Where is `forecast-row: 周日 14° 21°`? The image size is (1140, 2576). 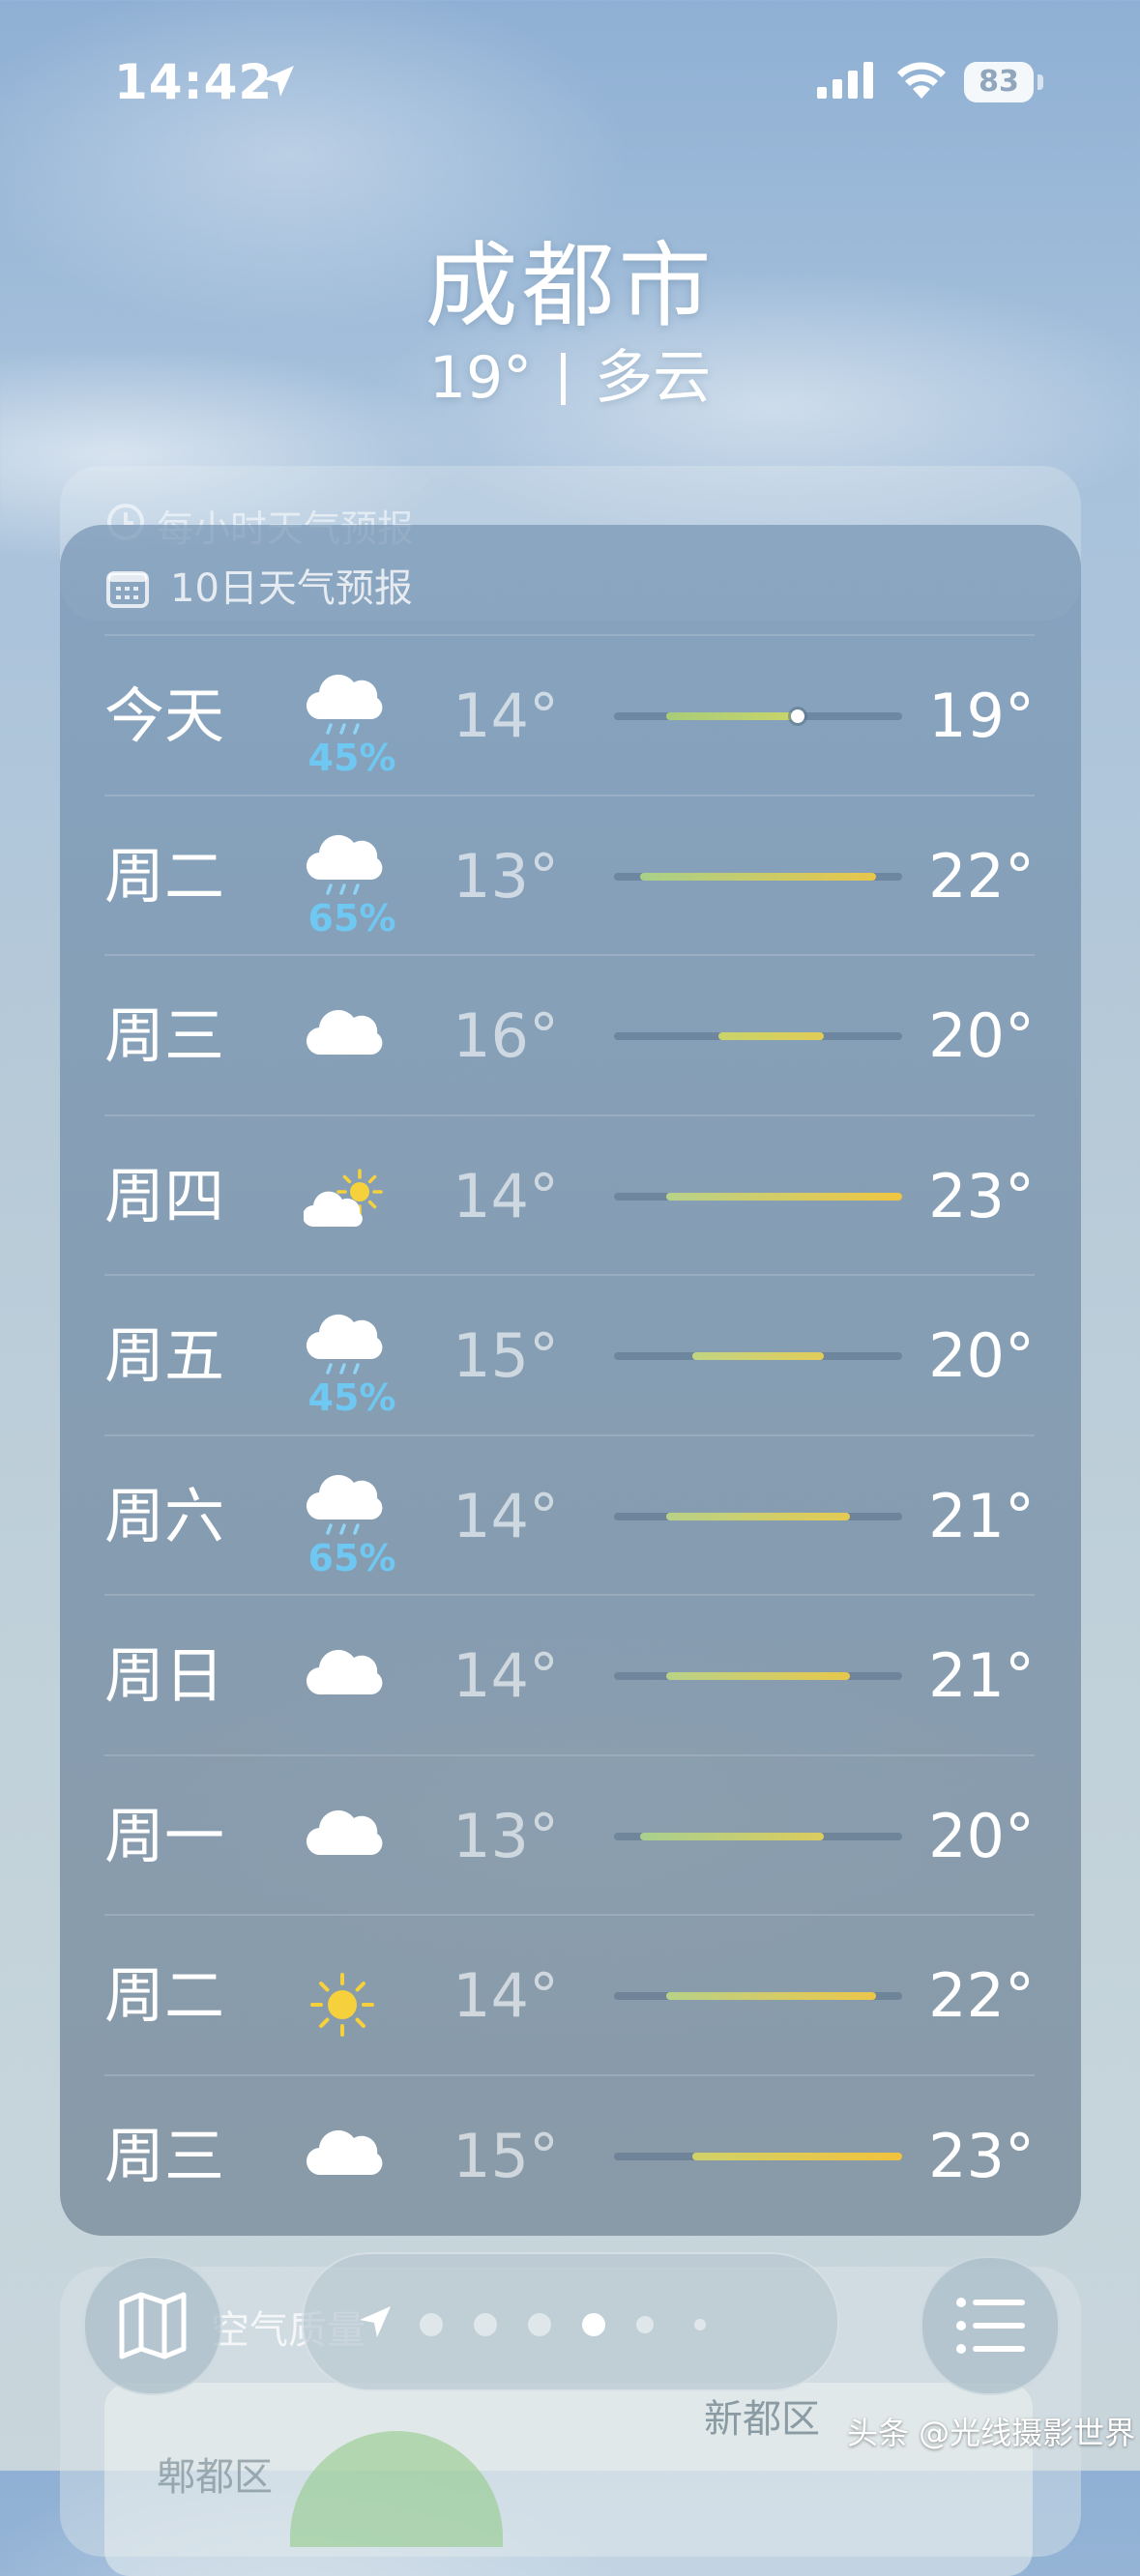
forecast-row: 周日 14° 21° is located at coordinates (569, 1674).